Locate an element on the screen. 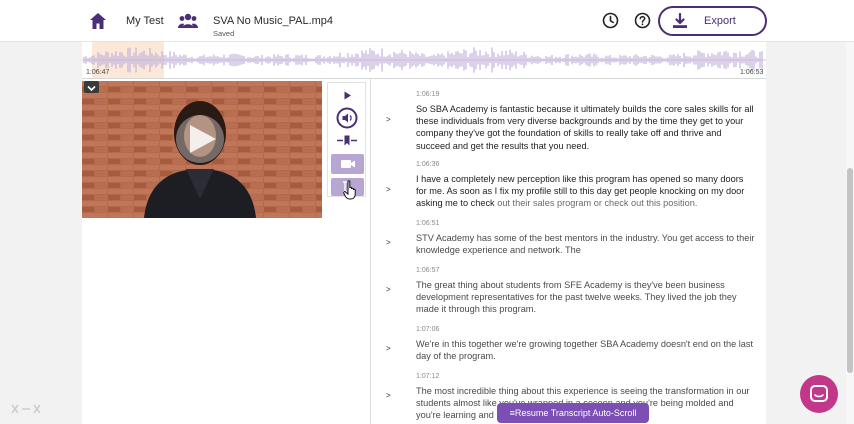 This screenshot has height=424, width=854. resume-autoscroll-button: ≡Resume Transcript Auto-Scroll is located at coordinates (573, 413).